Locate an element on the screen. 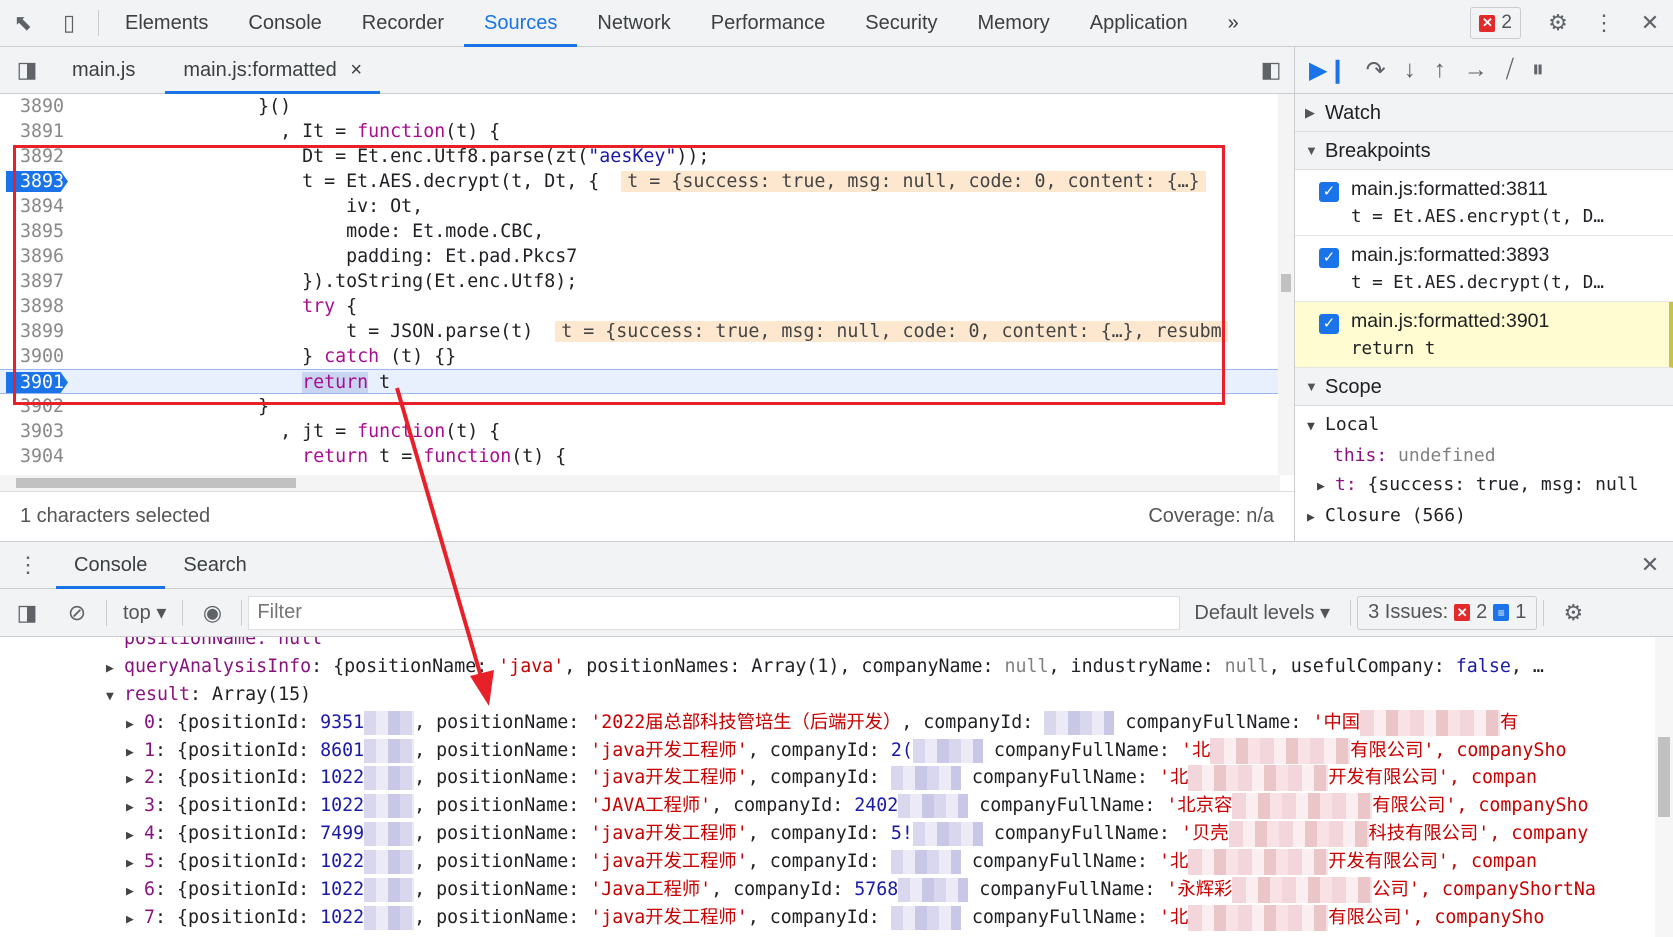 The image size is (1673, 937). annotation-arrow is located at coordinates (444, 546).